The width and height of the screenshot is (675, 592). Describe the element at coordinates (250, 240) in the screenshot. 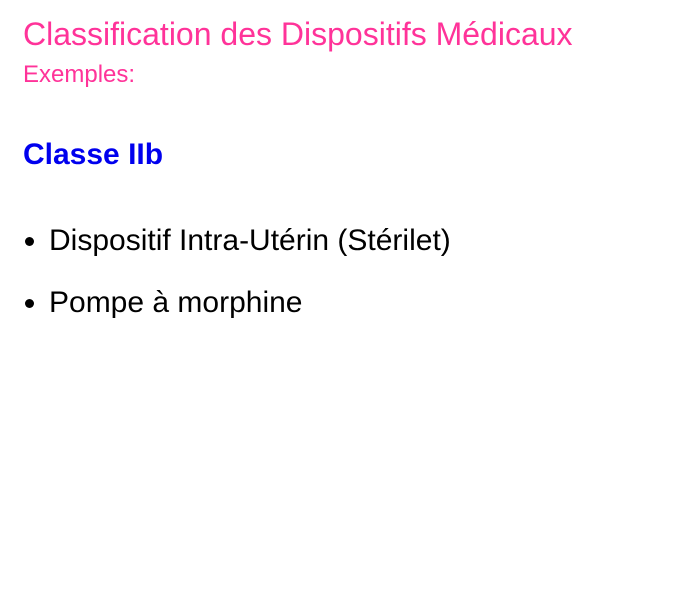

I see `list-item-text: Dispositif Intra-Utérin (Stérilet)` at that location.